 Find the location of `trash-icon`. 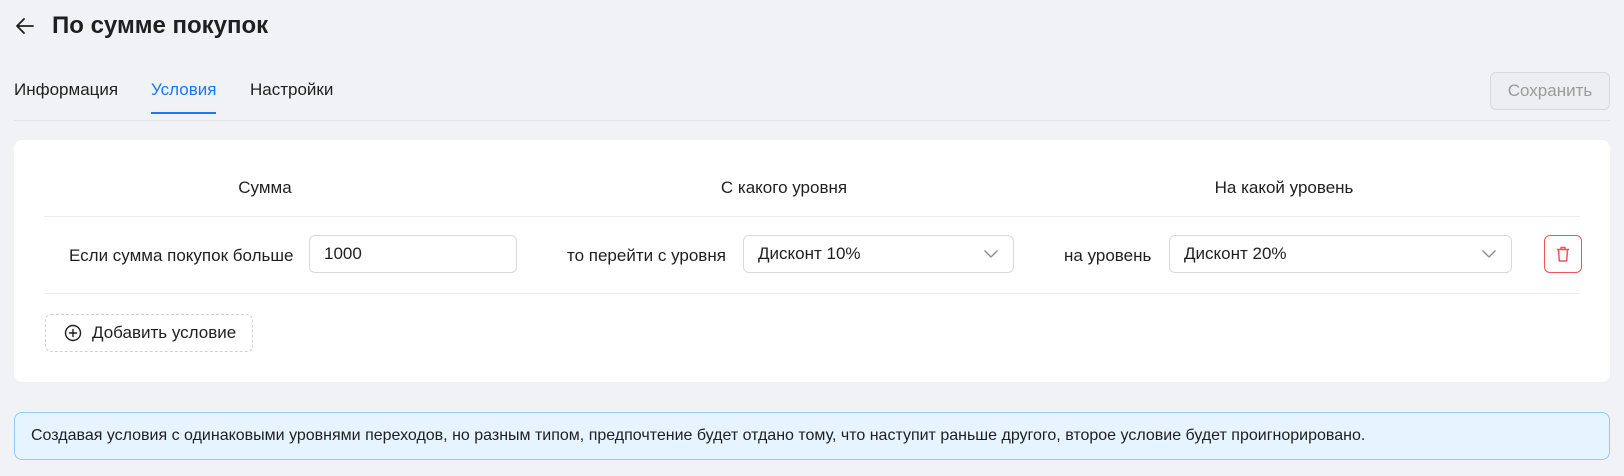

trash-icon is located at coordinates (1563, 254).